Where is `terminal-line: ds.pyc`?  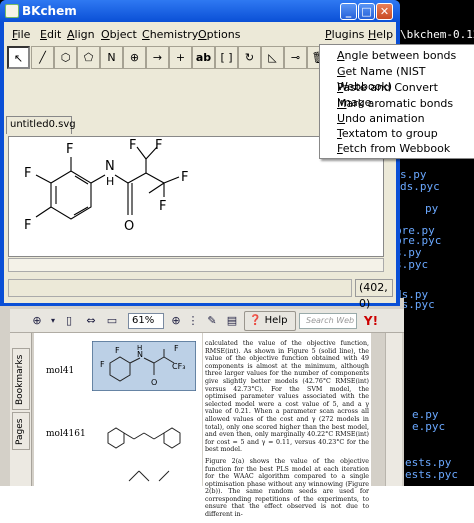 terminal-line: ds.pyc is located at coordinates (420, 186).